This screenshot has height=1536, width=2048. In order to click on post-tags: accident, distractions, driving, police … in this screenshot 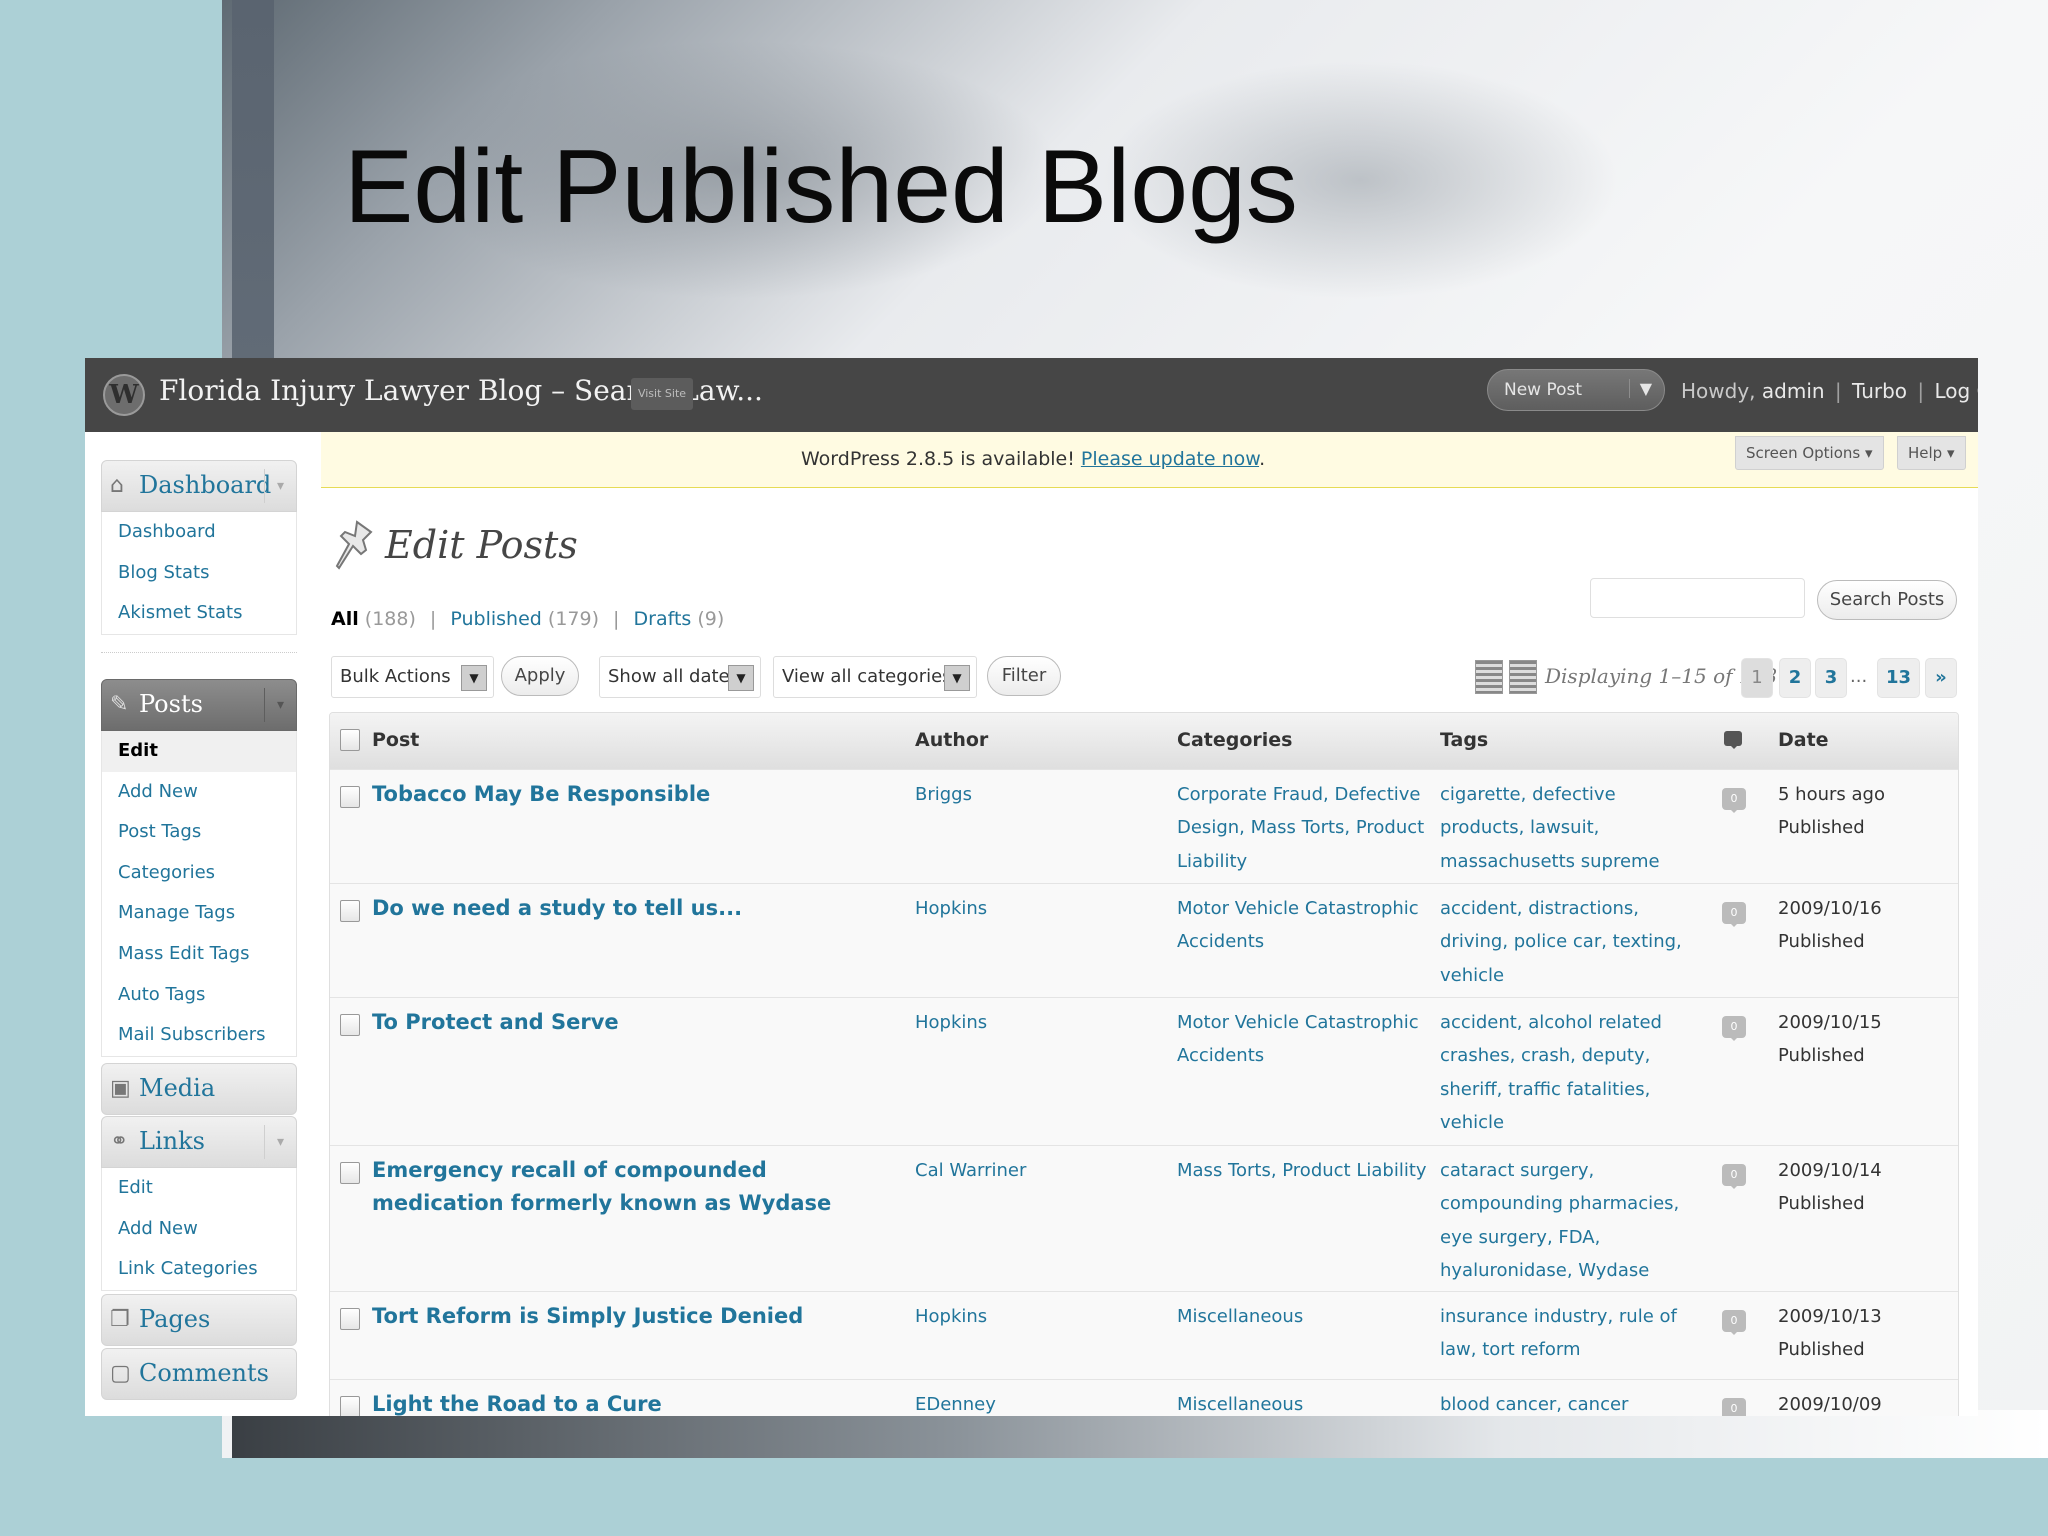, I will do `click(1570, 942)`.